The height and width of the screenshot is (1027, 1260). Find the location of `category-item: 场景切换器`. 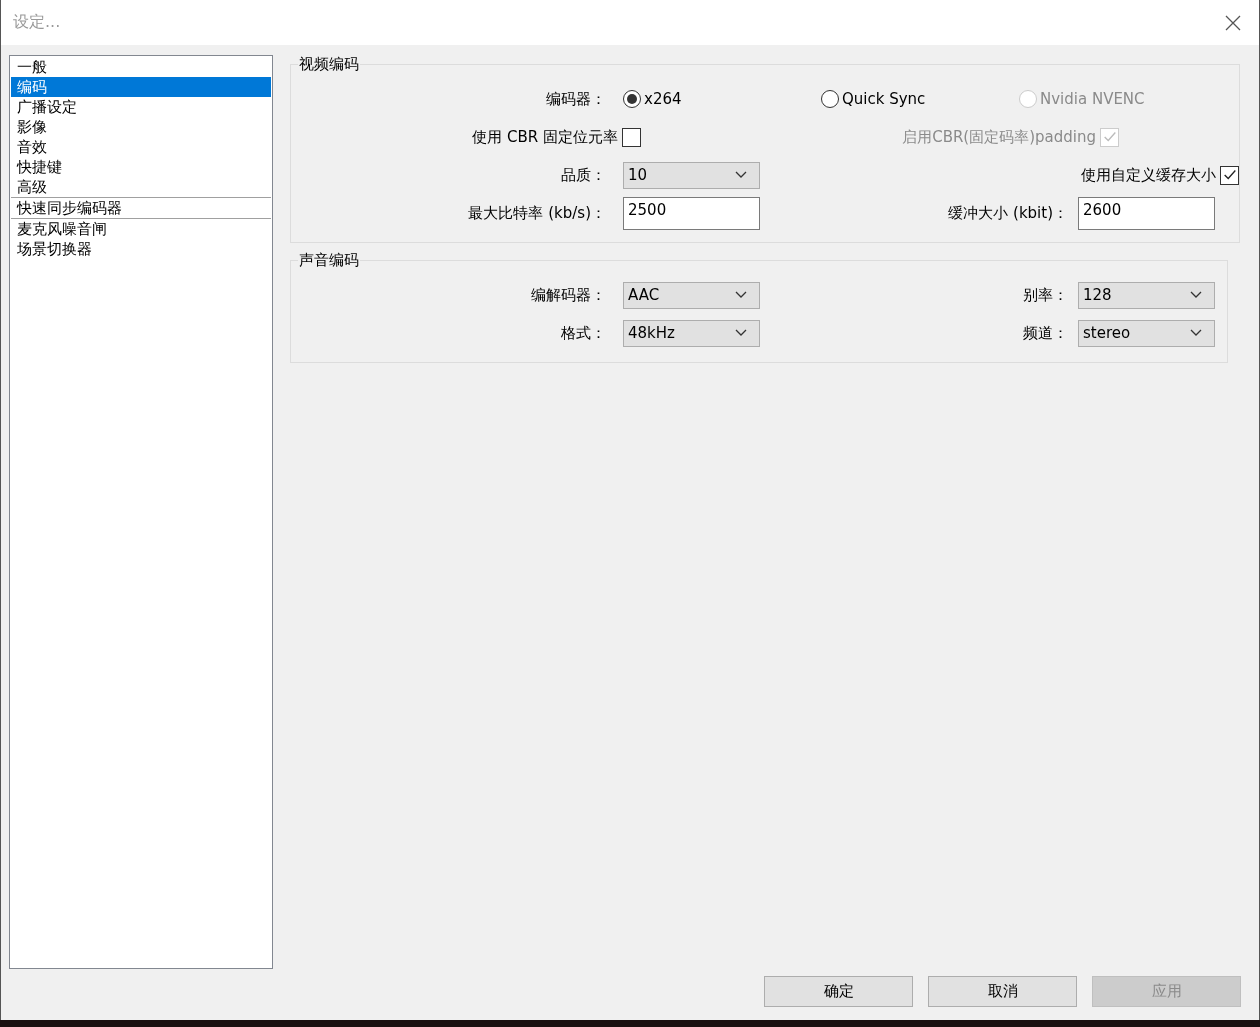

category-item: 场景切换器 is located at coordinates (141, 249).